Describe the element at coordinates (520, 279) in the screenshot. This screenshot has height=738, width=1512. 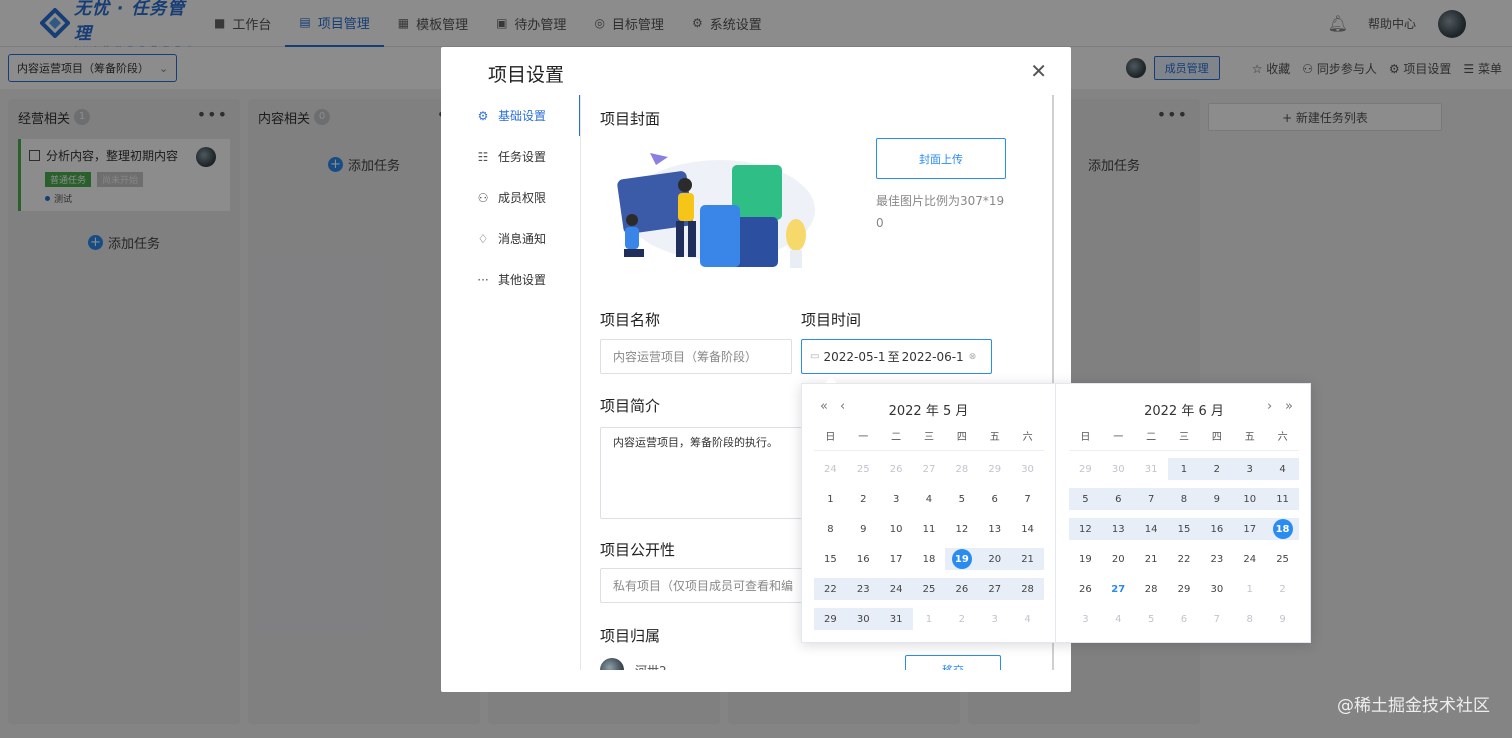
I see `menu-item-other-settings: ··· 其他设置` at that location.